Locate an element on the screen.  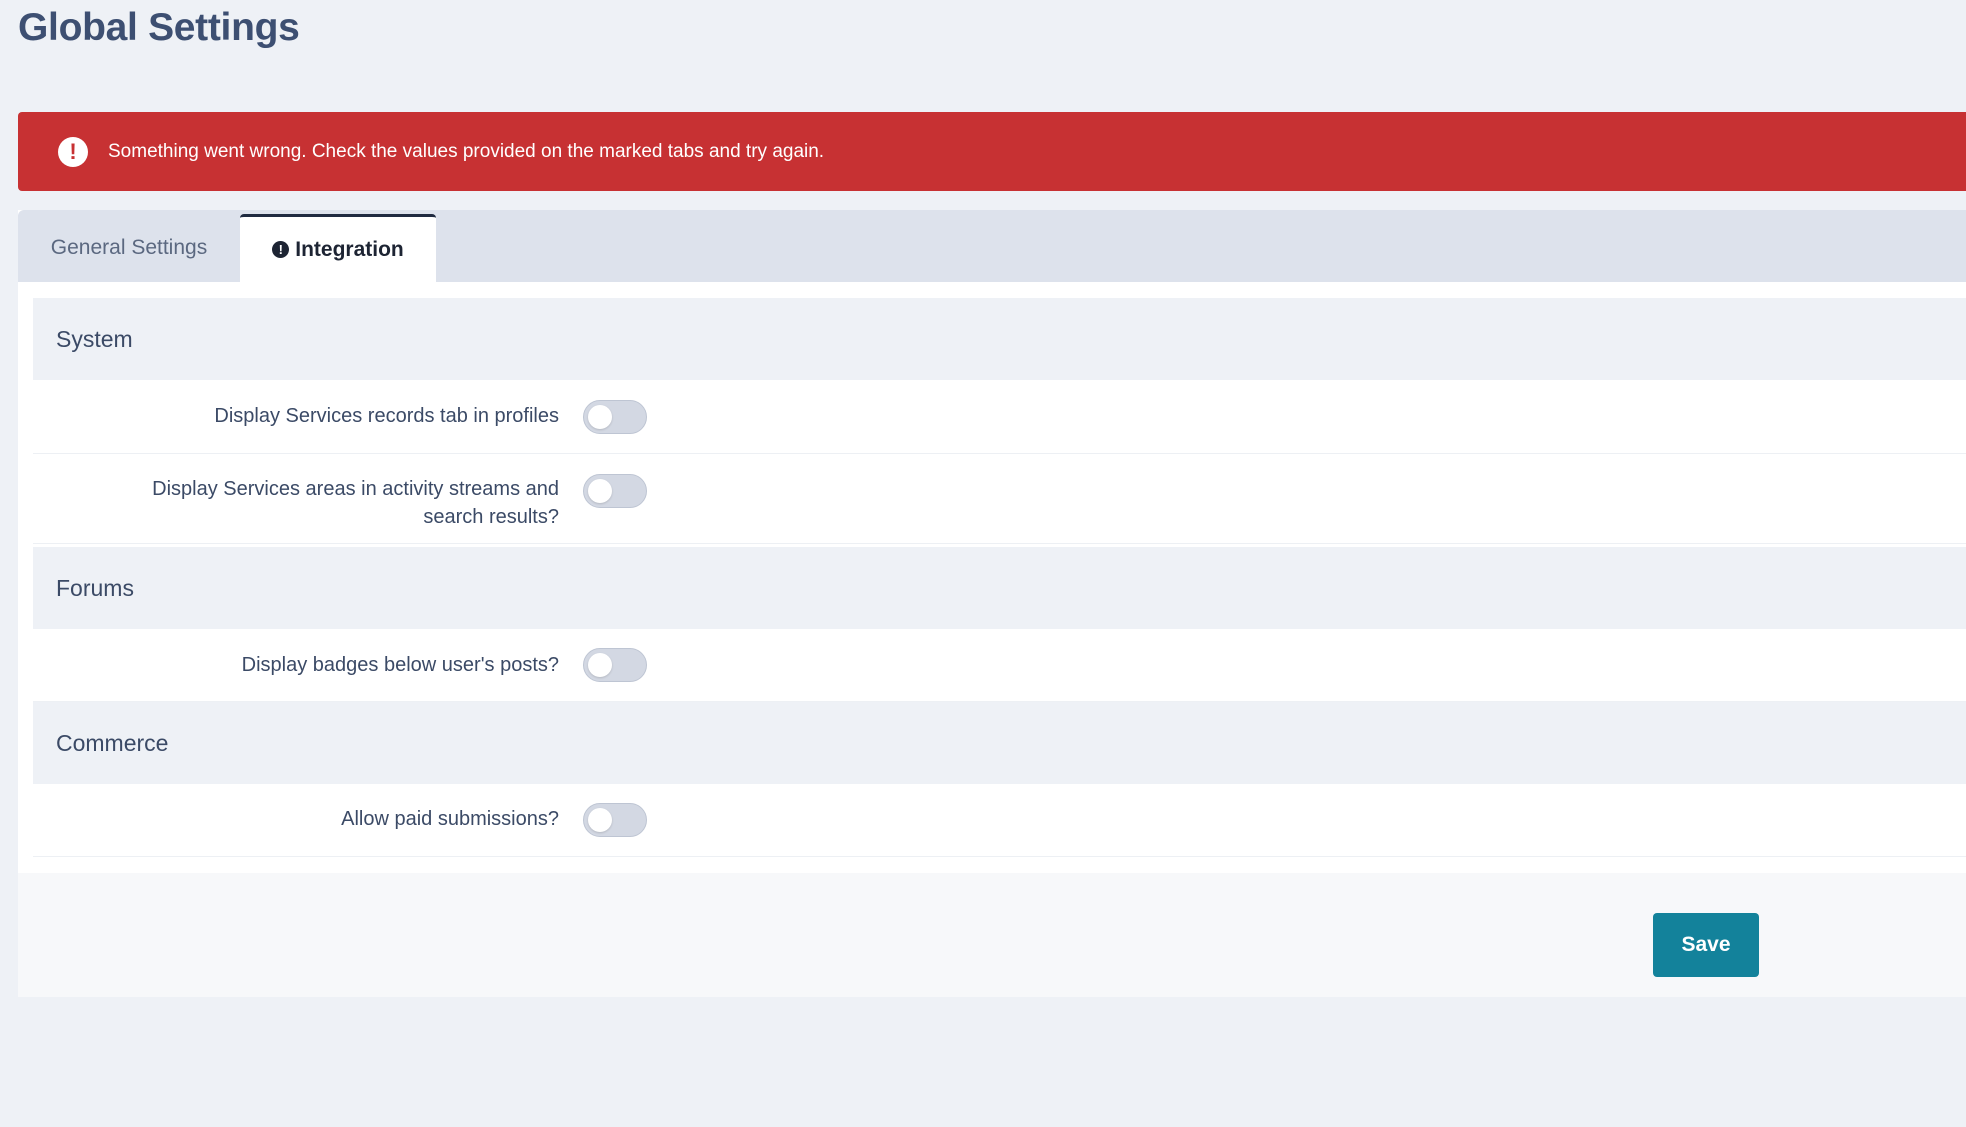
toggle-paid-submissions is located at coordinates (615, 820).